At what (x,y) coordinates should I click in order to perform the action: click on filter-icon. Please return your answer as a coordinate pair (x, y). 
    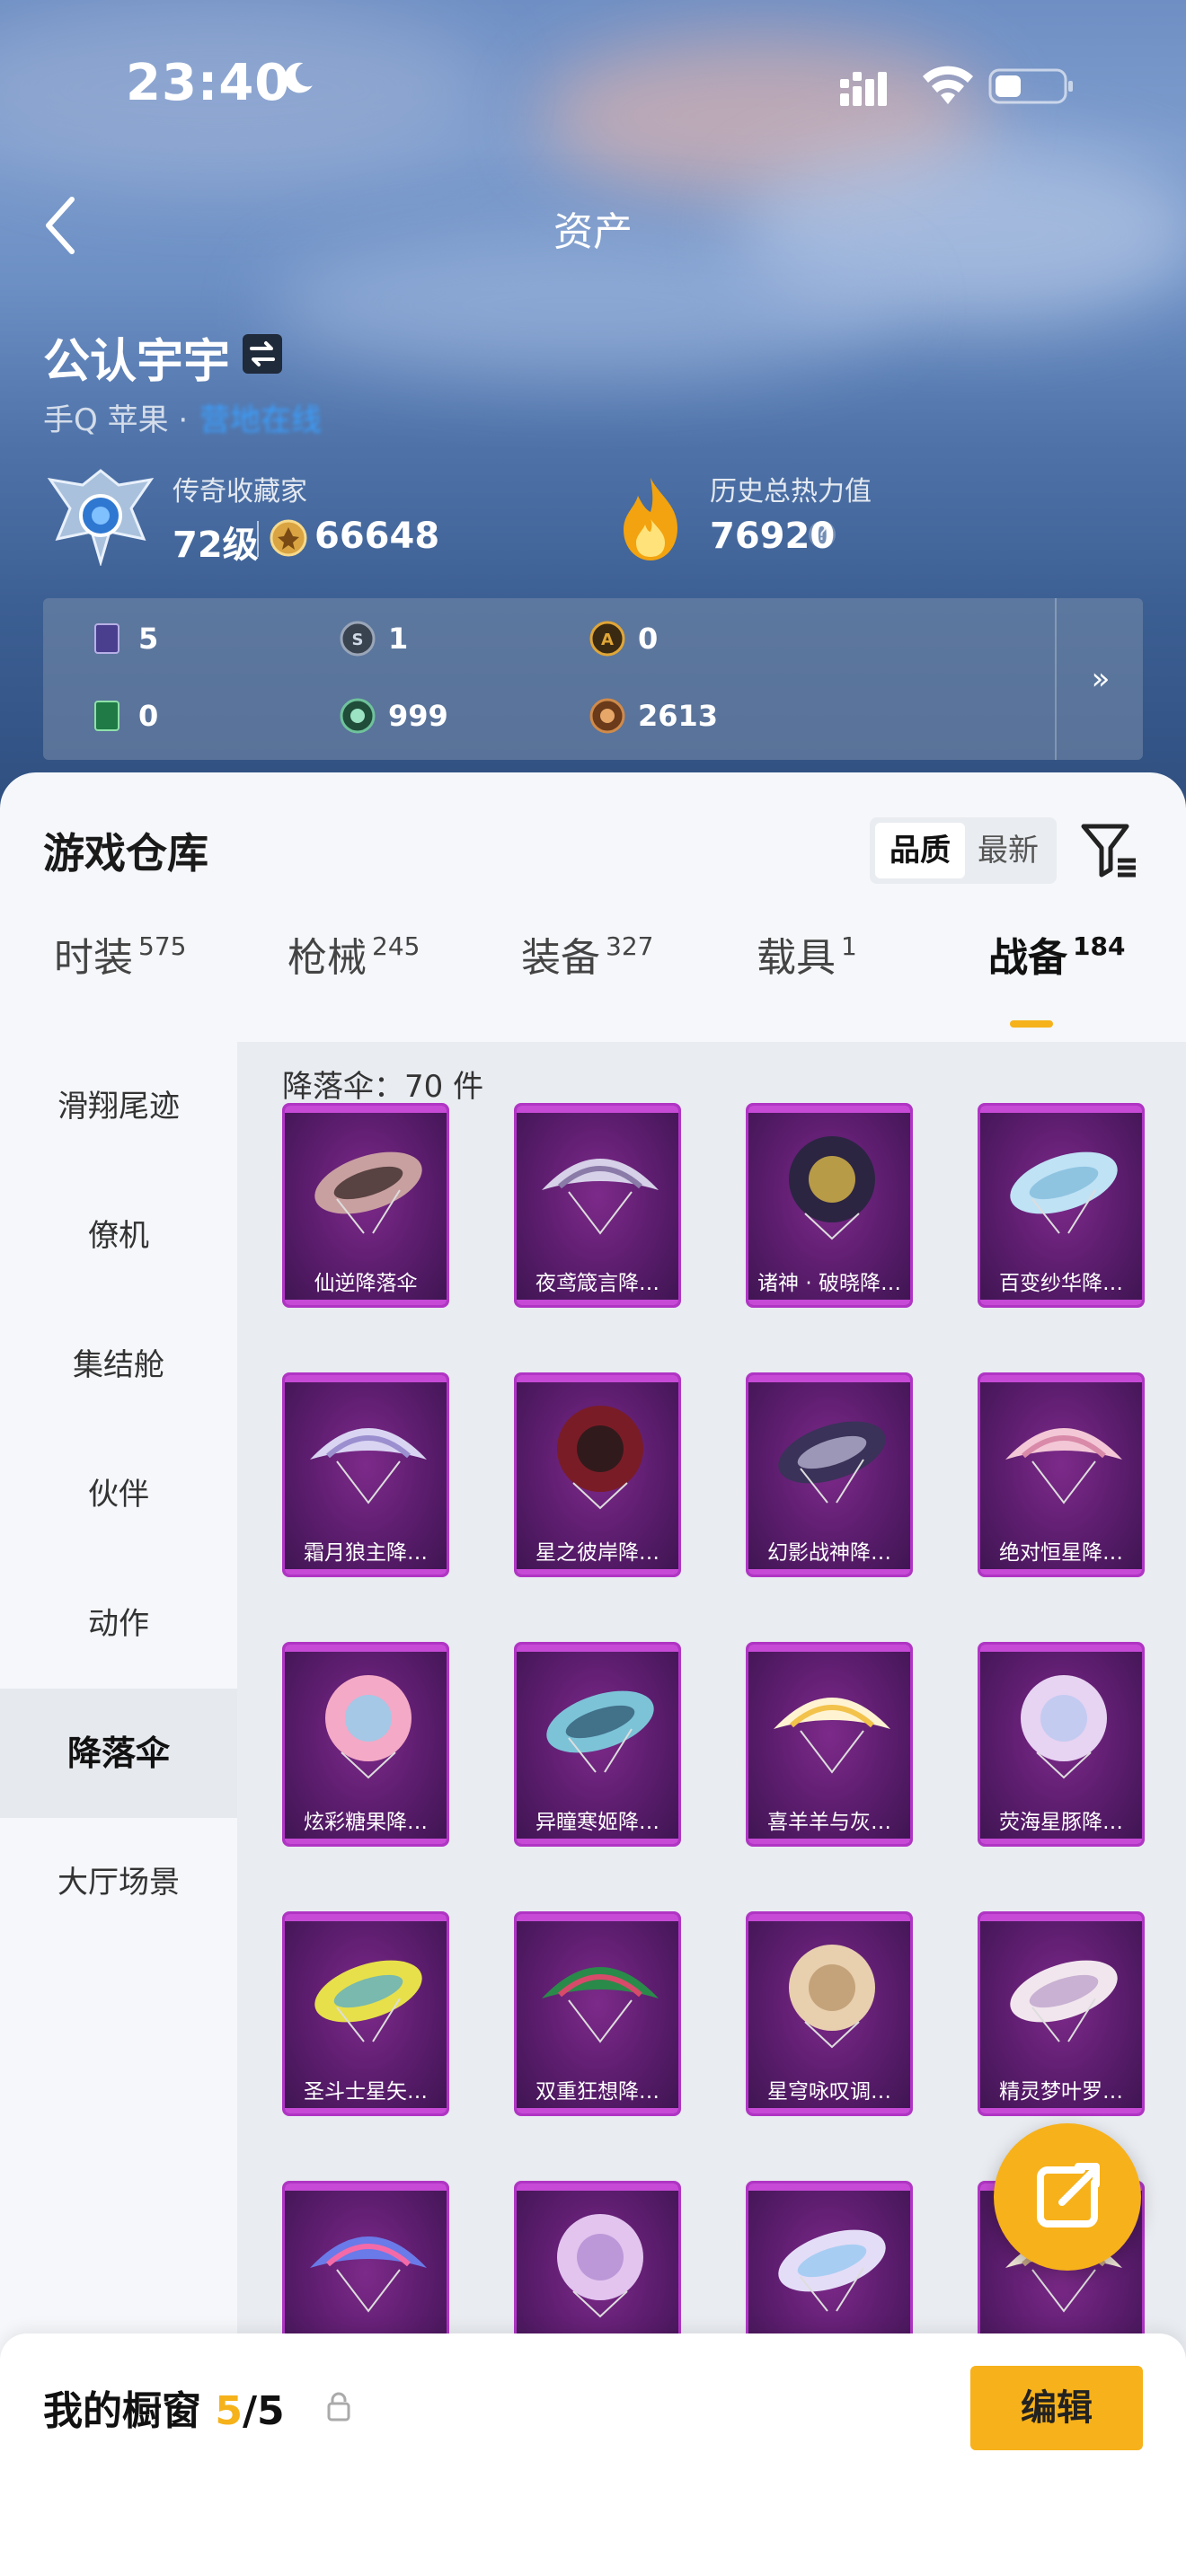
    Looking at the image, I should click on (1109, 850).